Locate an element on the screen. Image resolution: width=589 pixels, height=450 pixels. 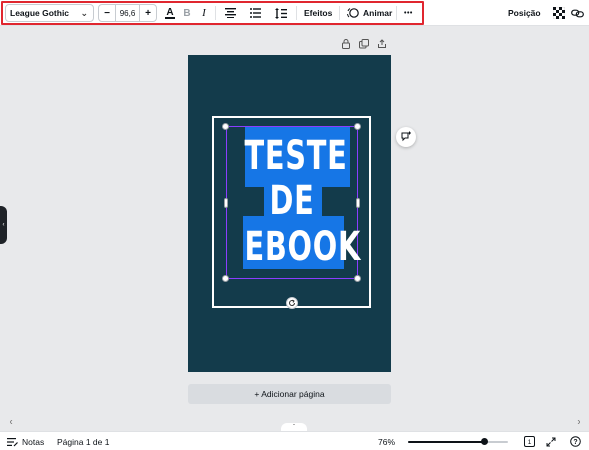
share-icon is located at coordinates (382, 44).